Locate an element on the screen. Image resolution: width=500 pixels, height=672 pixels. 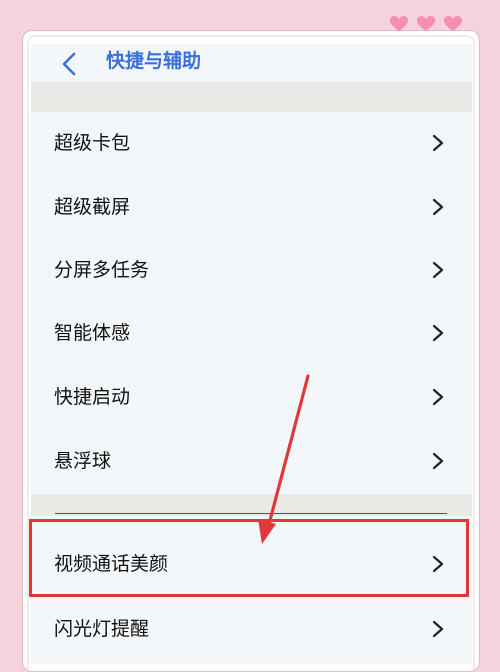
page-title: 快捷与辅助 is located at coordinates (154, 61).